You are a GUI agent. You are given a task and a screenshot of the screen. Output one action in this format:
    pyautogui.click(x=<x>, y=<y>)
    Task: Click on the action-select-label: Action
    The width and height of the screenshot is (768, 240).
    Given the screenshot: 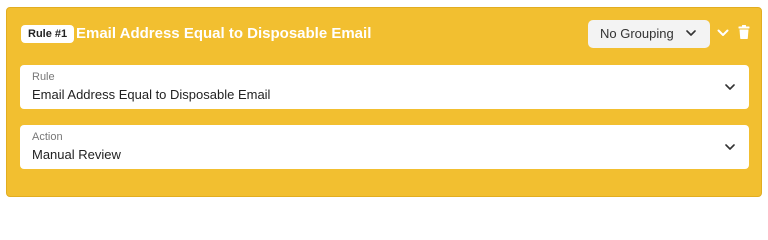 What is the action you would take?
    pyautogui.click(x=47, y=137)
    